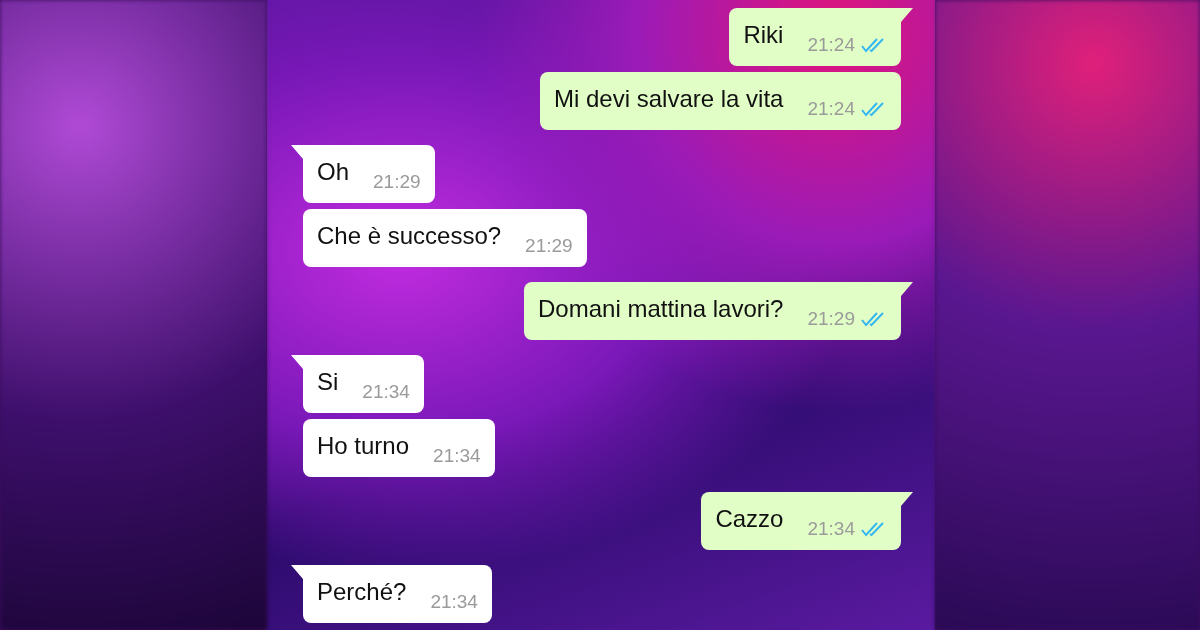 This screenshot has height=630, width=1200. I want to click on message-text: Ho turno, so click(363, 446).